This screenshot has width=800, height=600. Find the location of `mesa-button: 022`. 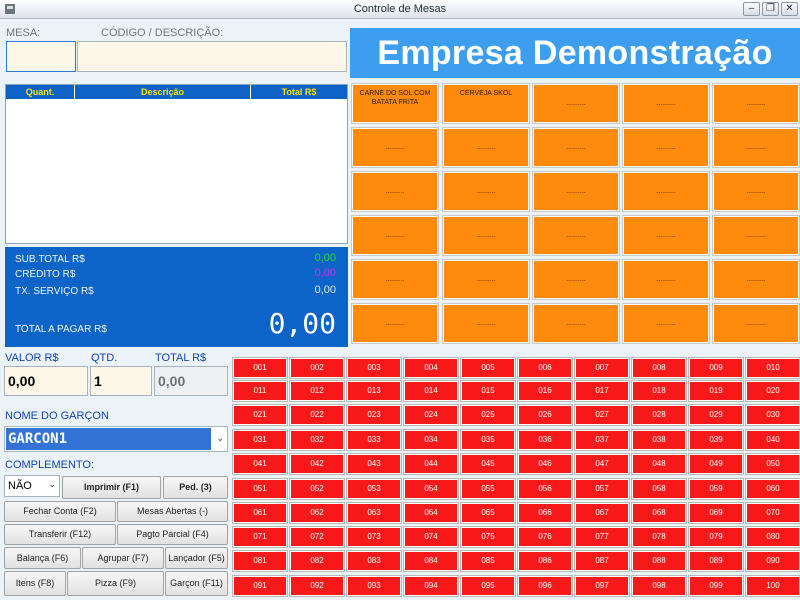

mesa-button: 022 is located at coordinates (317, 415).